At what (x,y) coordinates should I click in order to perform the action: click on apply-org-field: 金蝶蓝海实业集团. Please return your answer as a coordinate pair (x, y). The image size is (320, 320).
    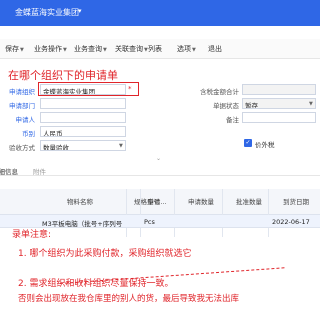
    Looking at the image, I should click on (83, 89).